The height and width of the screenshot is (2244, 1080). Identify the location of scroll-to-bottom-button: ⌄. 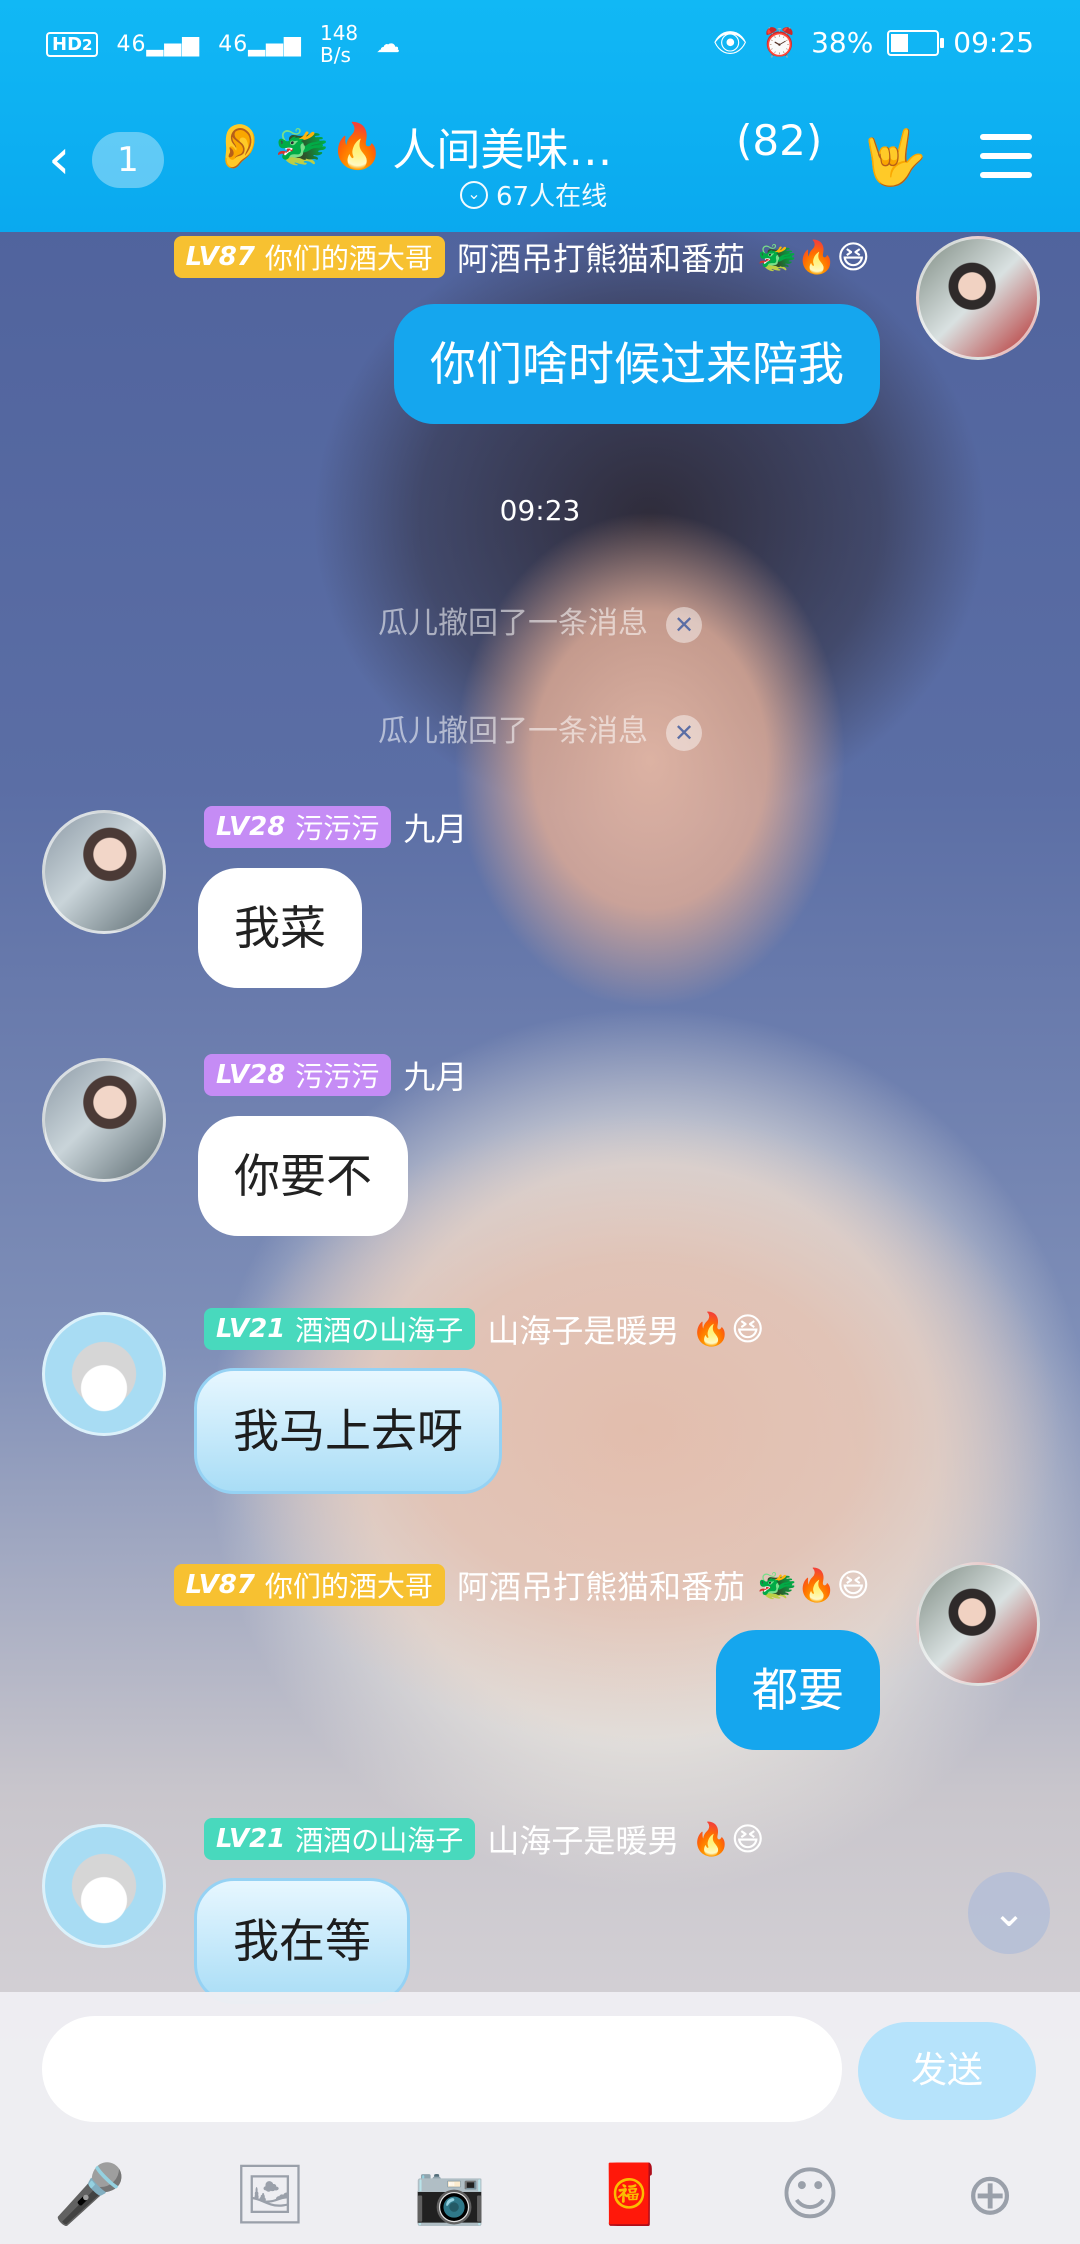
(1009, 1913).